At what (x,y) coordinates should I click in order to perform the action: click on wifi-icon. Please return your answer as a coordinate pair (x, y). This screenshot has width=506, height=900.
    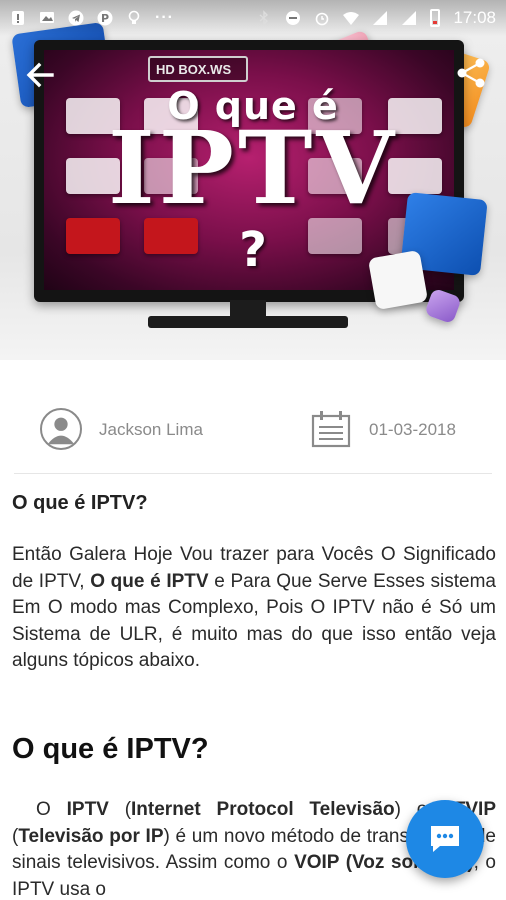
    Looking at the image, I should click on (351, 18).